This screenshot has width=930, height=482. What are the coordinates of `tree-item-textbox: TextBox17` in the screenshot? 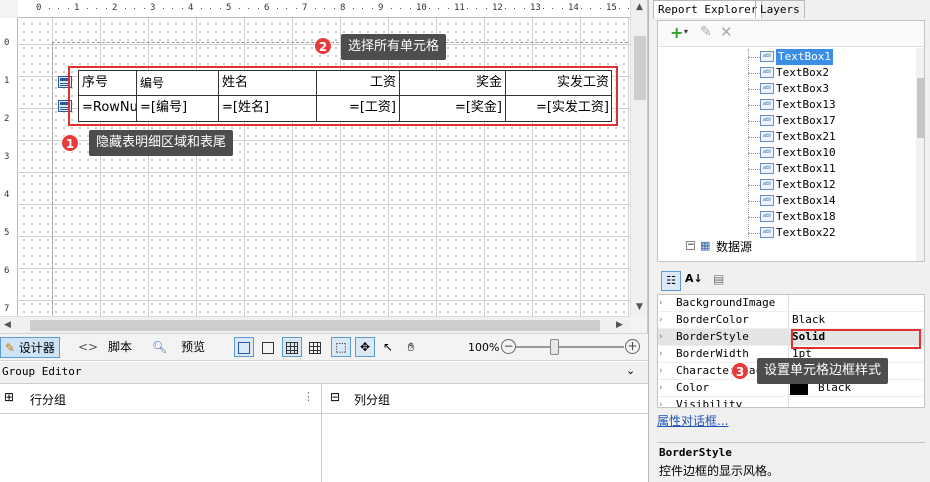 It's located at (806, 121).